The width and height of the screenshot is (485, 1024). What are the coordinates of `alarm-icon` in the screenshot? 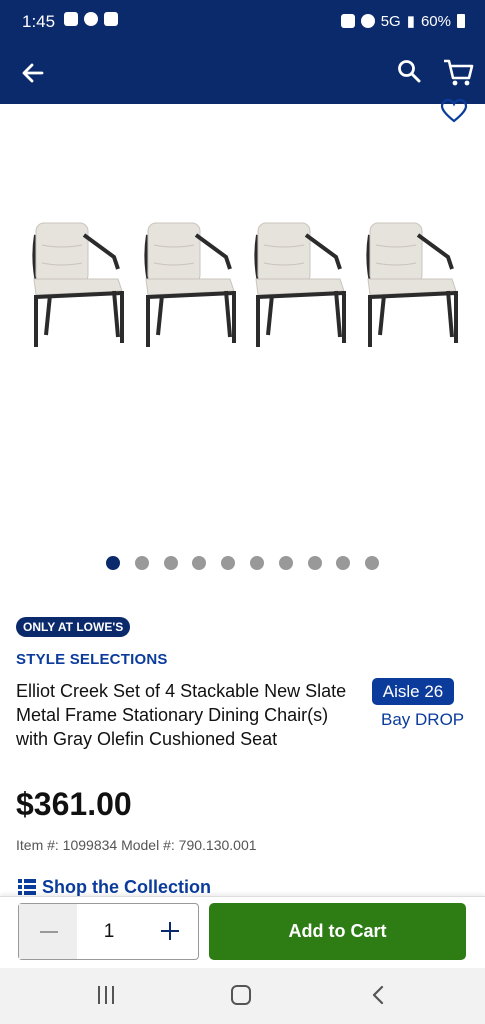 It's located at (367, 21).